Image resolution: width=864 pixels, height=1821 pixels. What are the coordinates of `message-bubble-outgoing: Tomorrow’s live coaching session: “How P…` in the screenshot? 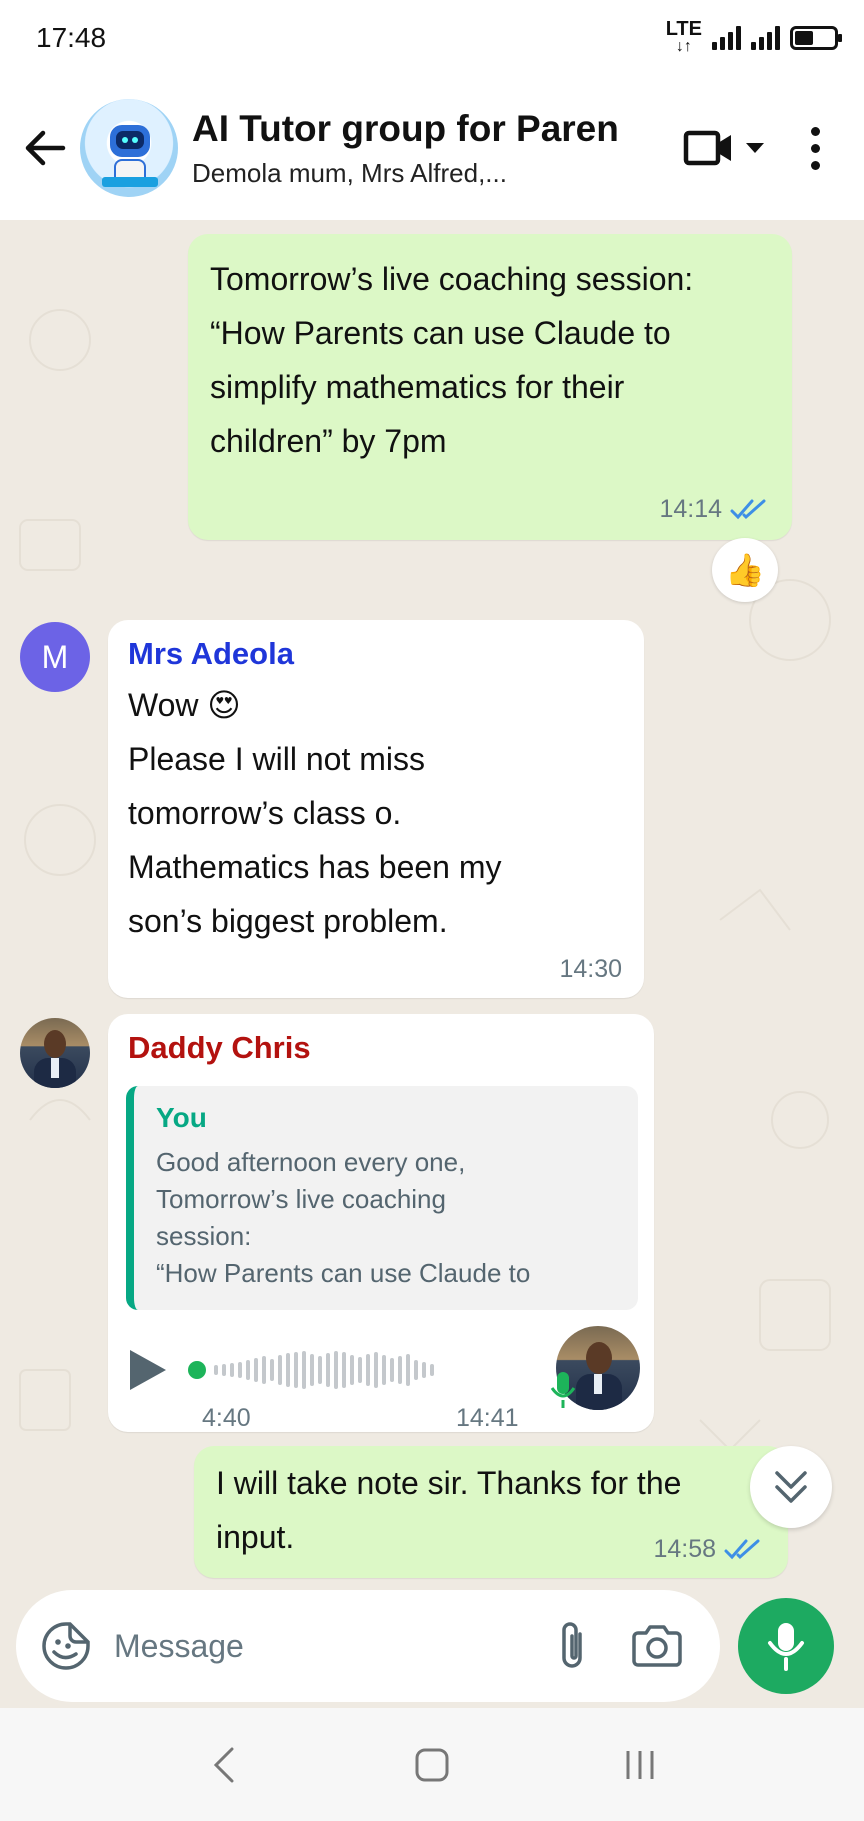 It's located at (490, 387).